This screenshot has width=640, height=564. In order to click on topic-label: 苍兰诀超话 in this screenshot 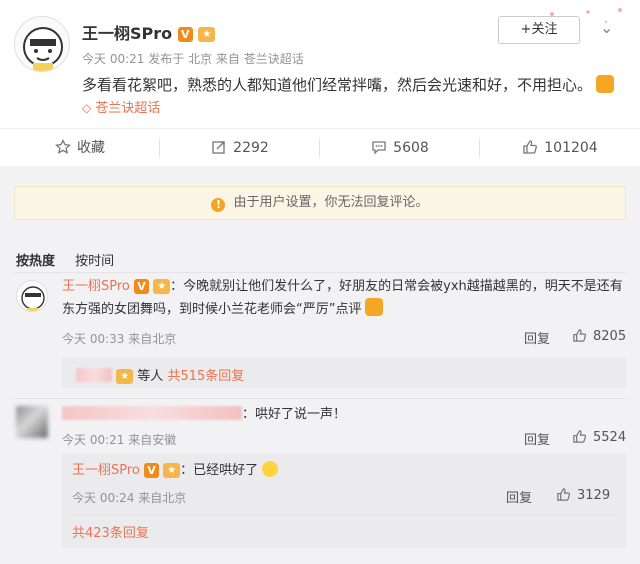, I will do `click(127, 108)`.